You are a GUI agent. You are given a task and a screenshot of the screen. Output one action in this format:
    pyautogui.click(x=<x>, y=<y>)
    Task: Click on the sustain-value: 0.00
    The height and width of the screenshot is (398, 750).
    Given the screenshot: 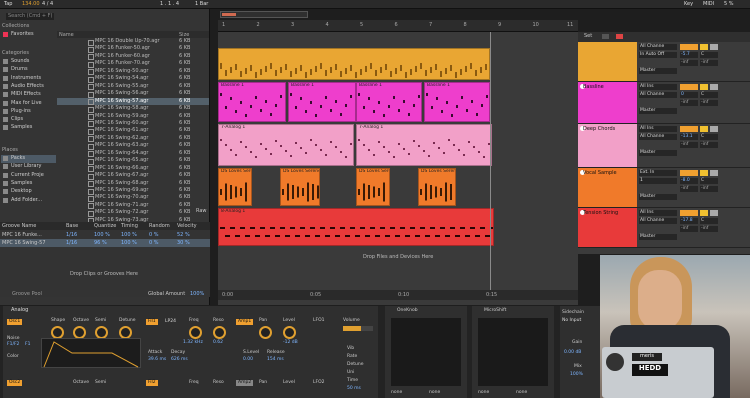 What is the action you would take?
    pyautogui.click(x=248, y=359)
    